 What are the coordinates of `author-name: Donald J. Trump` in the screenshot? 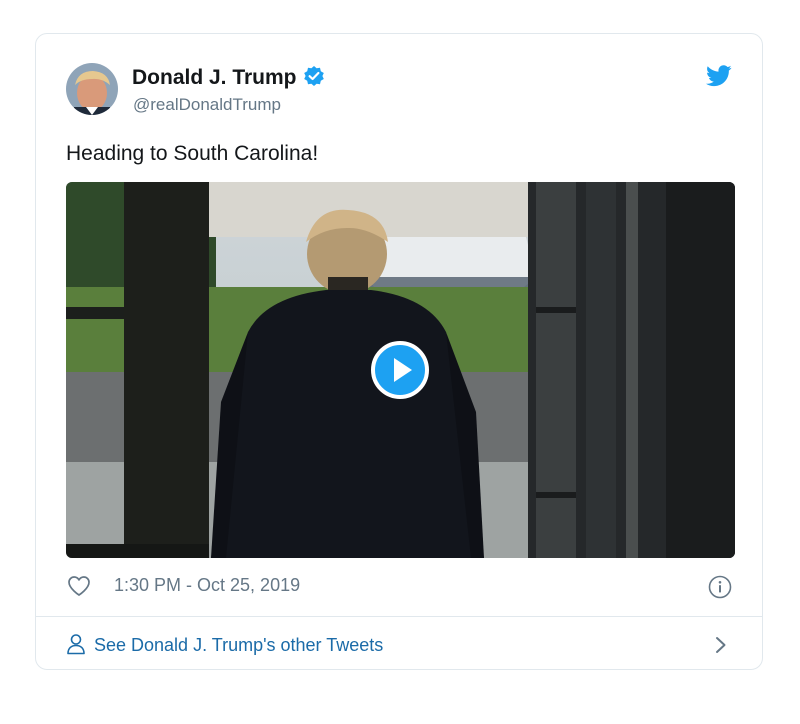 It's located at (228, 79).